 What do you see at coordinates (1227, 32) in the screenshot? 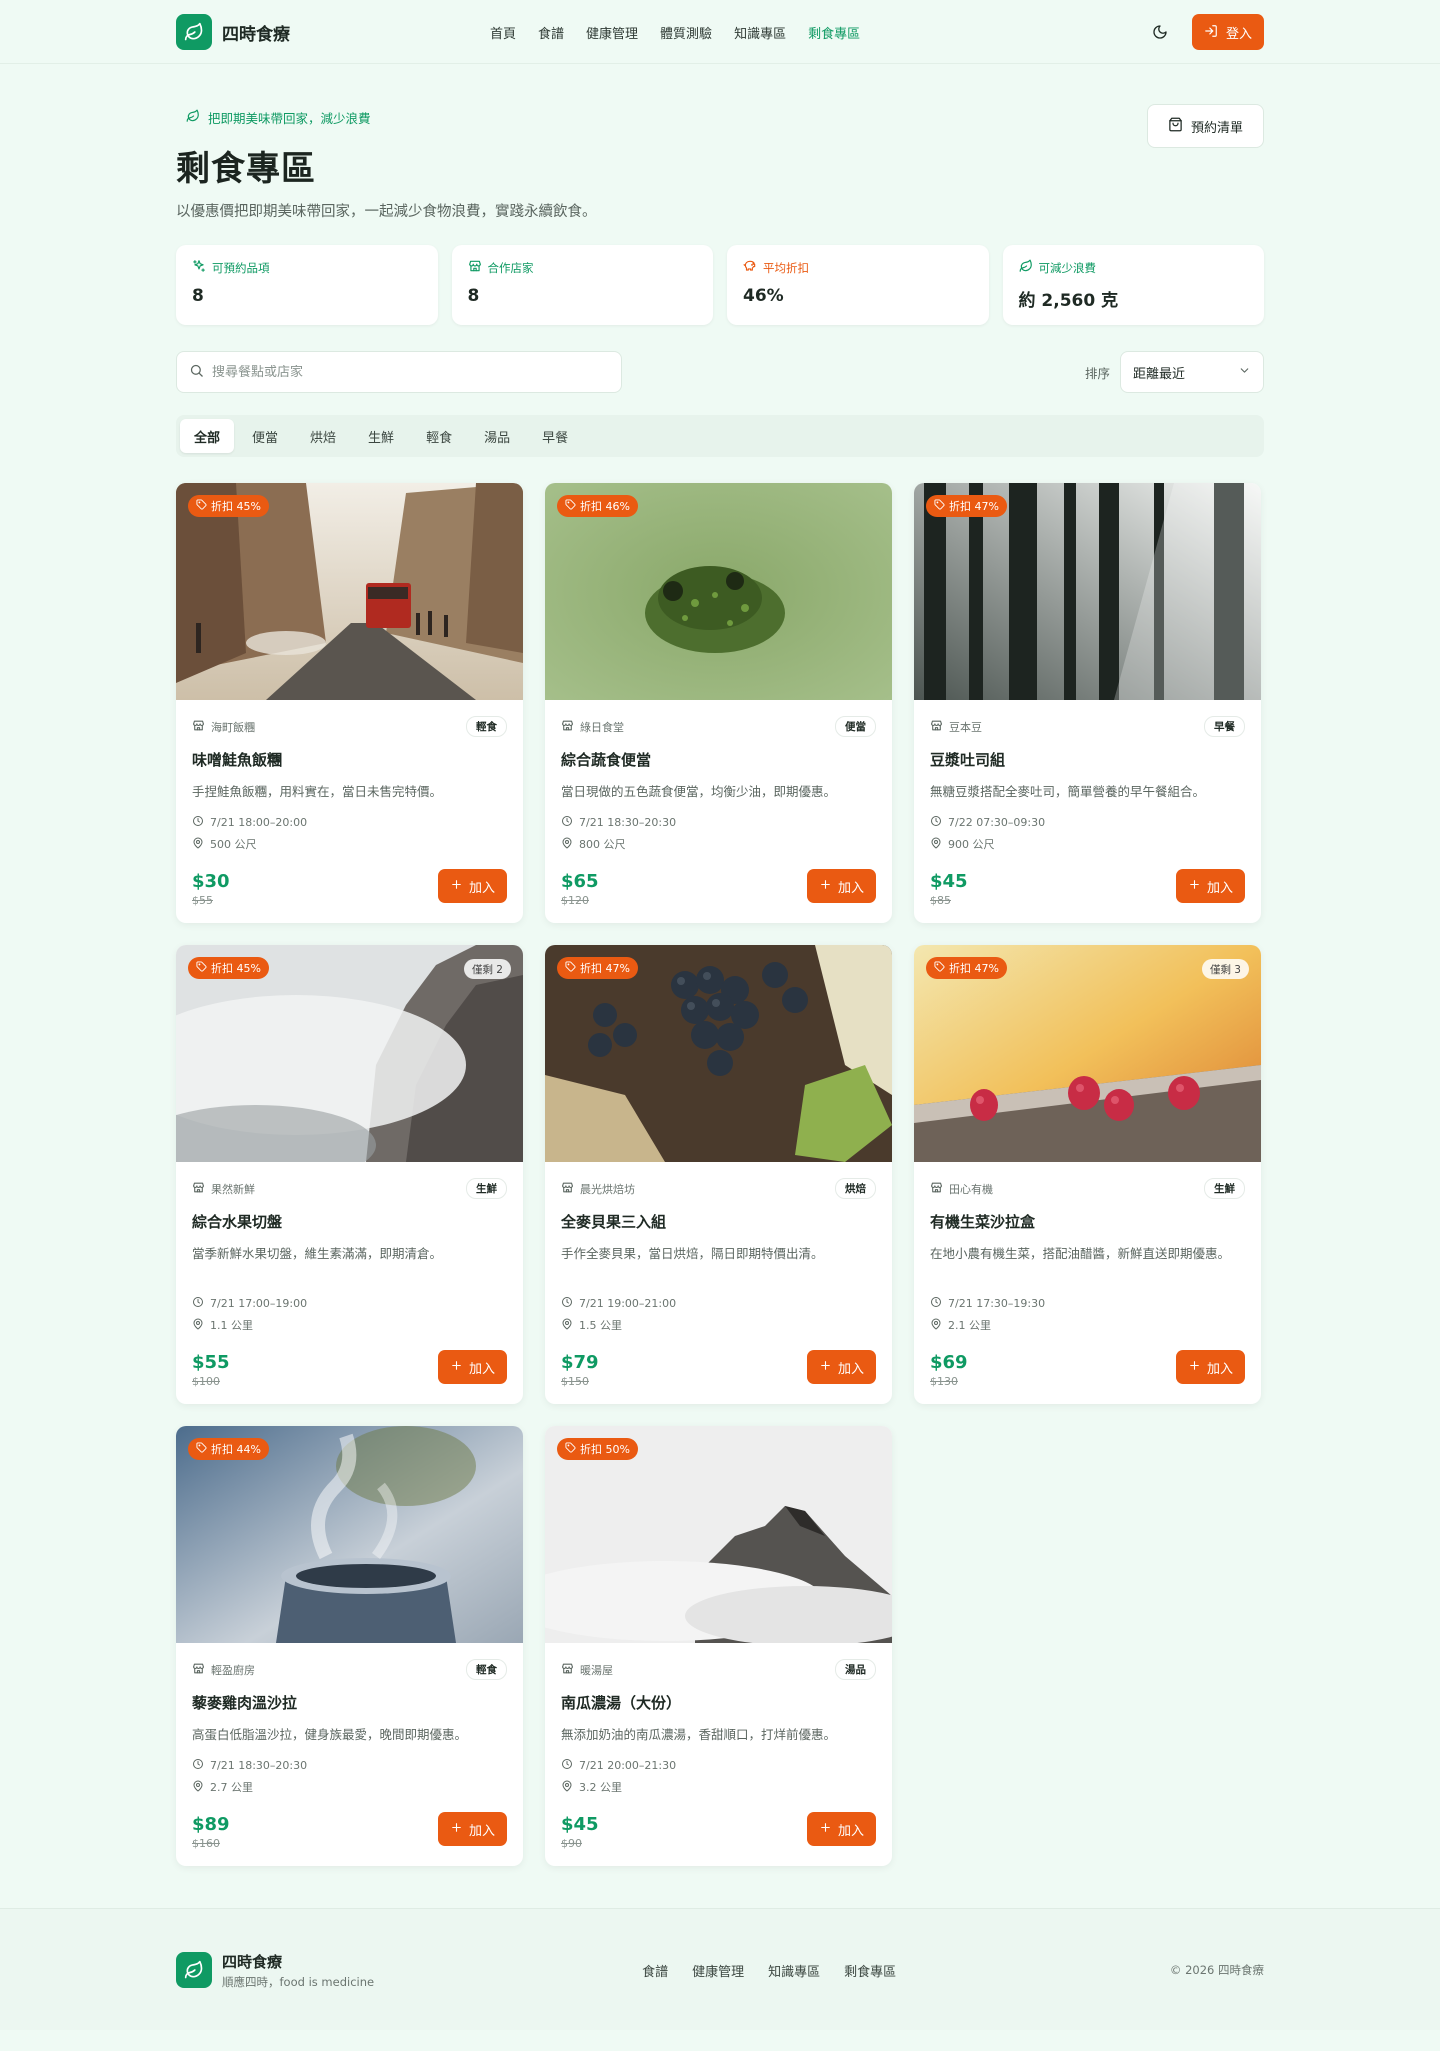
I see `login-button: 登入` at bounding box center [1227, 32].